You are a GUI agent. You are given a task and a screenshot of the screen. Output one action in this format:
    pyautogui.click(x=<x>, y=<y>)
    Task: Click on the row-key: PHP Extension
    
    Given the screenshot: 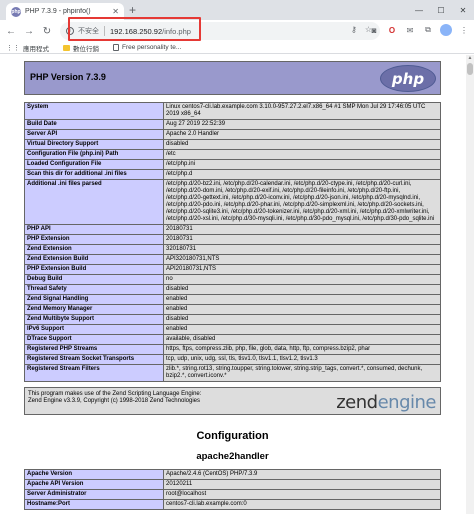 What is the action you would take?
    pyautogui.click(x=94, y=239)
    